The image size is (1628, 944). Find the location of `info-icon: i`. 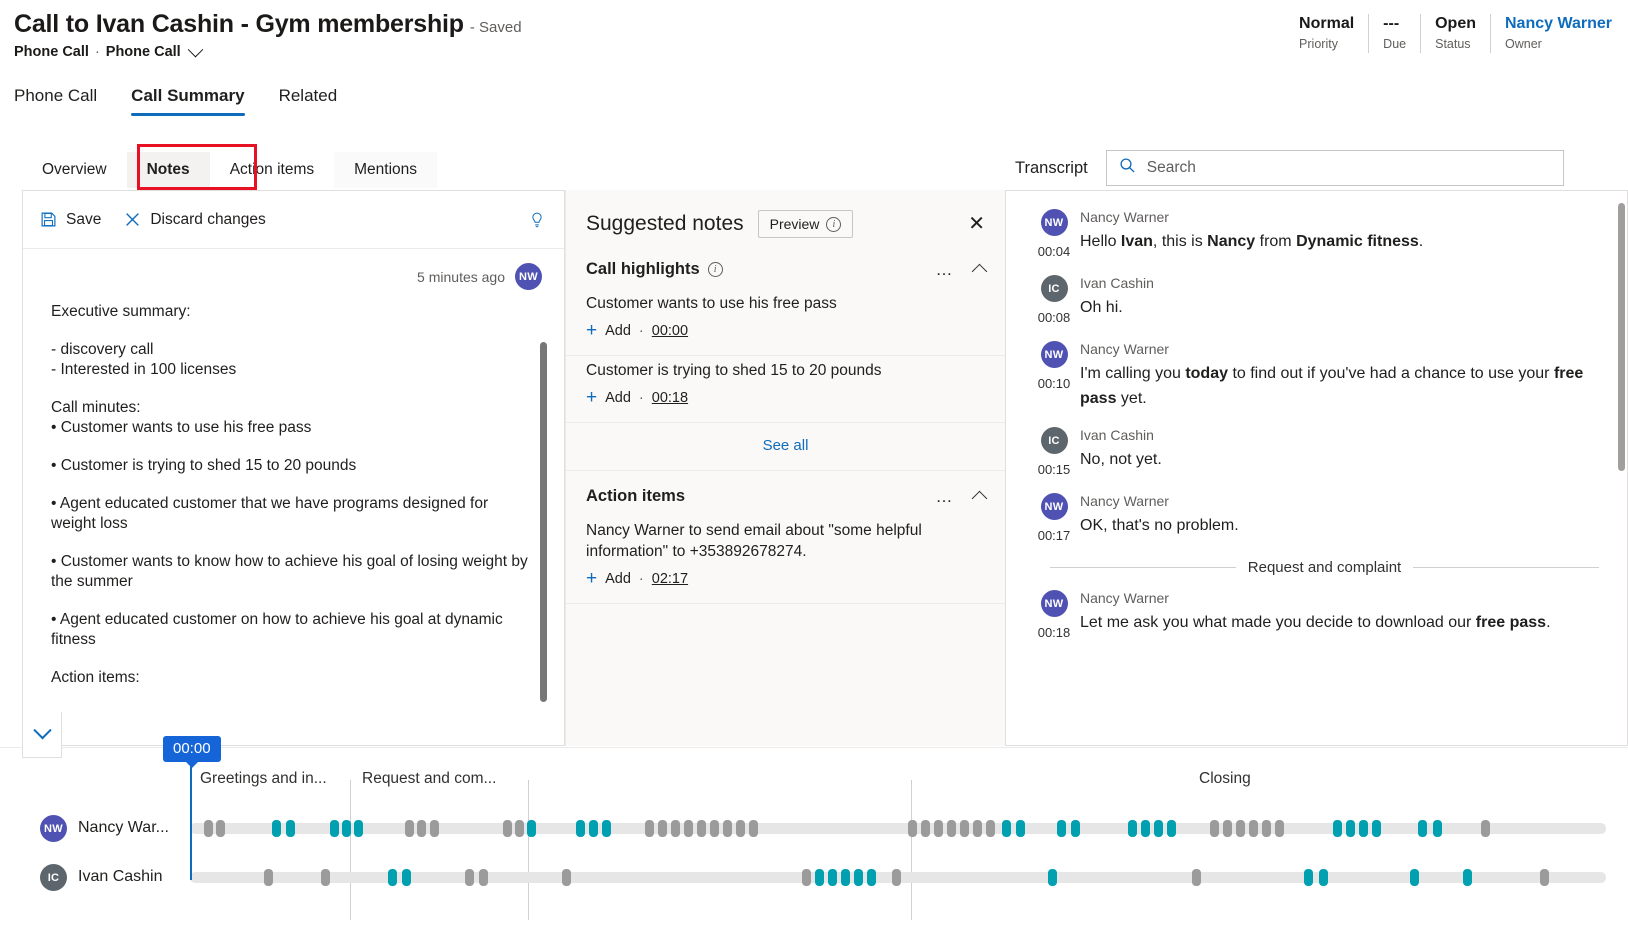

info-icon: i is located at coordinates (715, 269).